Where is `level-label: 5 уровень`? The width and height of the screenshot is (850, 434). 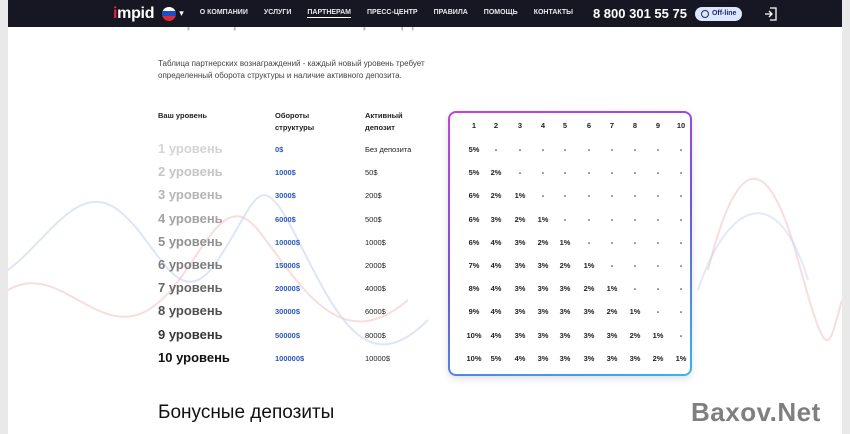
level-label: 5 уровень is located at coordinates (190, 241).